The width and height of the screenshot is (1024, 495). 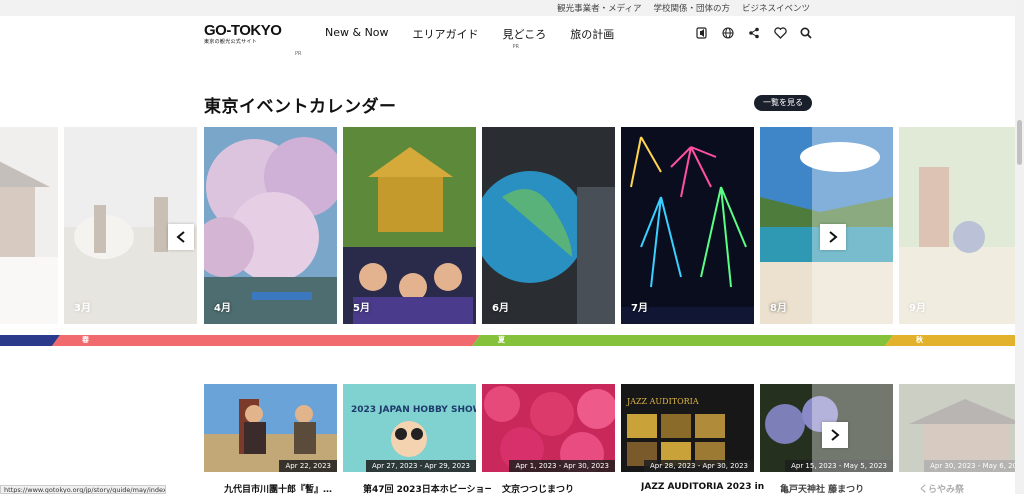 I want to click on nav-sights-label: 見どころ, so click(x=524, y=34).